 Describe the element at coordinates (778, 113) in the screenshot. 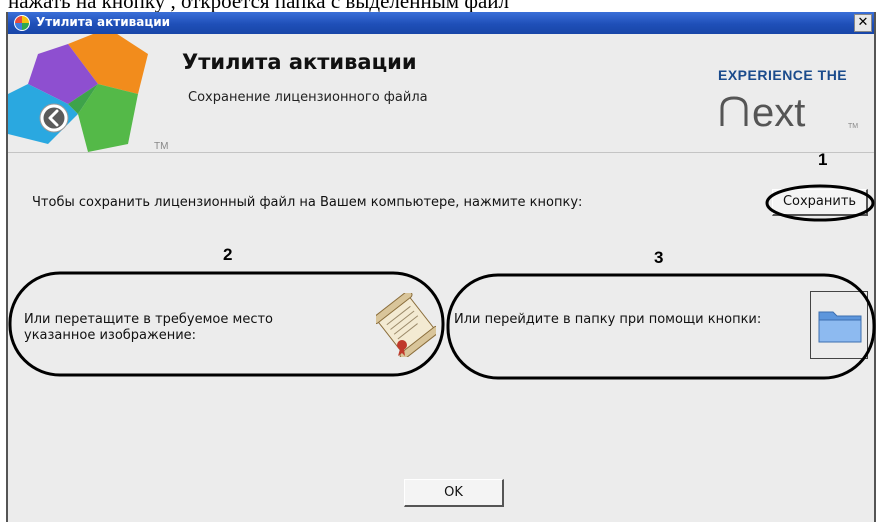

I see `brand-word-rest: ext` at that location.